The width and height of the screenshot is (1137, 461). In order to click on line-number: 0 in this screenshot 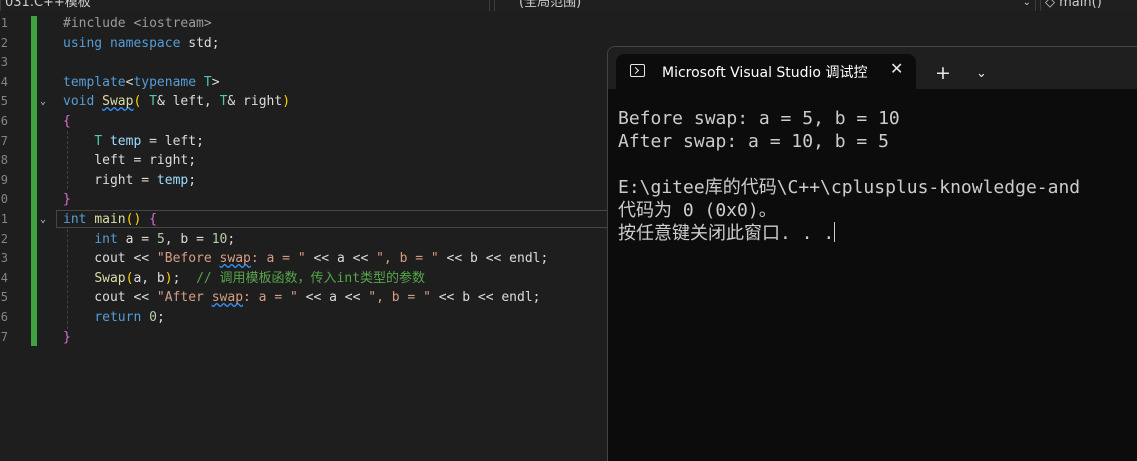, I will do `click(4, 199)`.